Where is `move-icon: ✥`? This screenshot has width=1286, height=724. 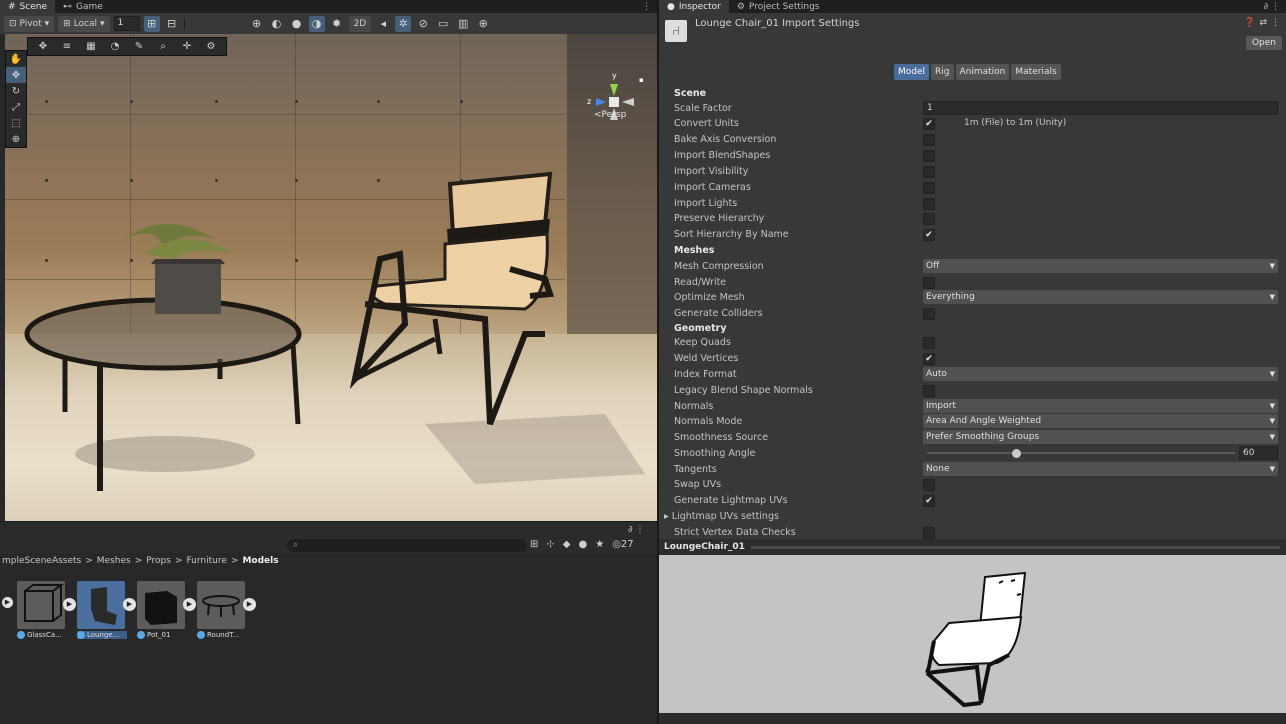
move-icon: ✥ is located at coordinates (16, 75).